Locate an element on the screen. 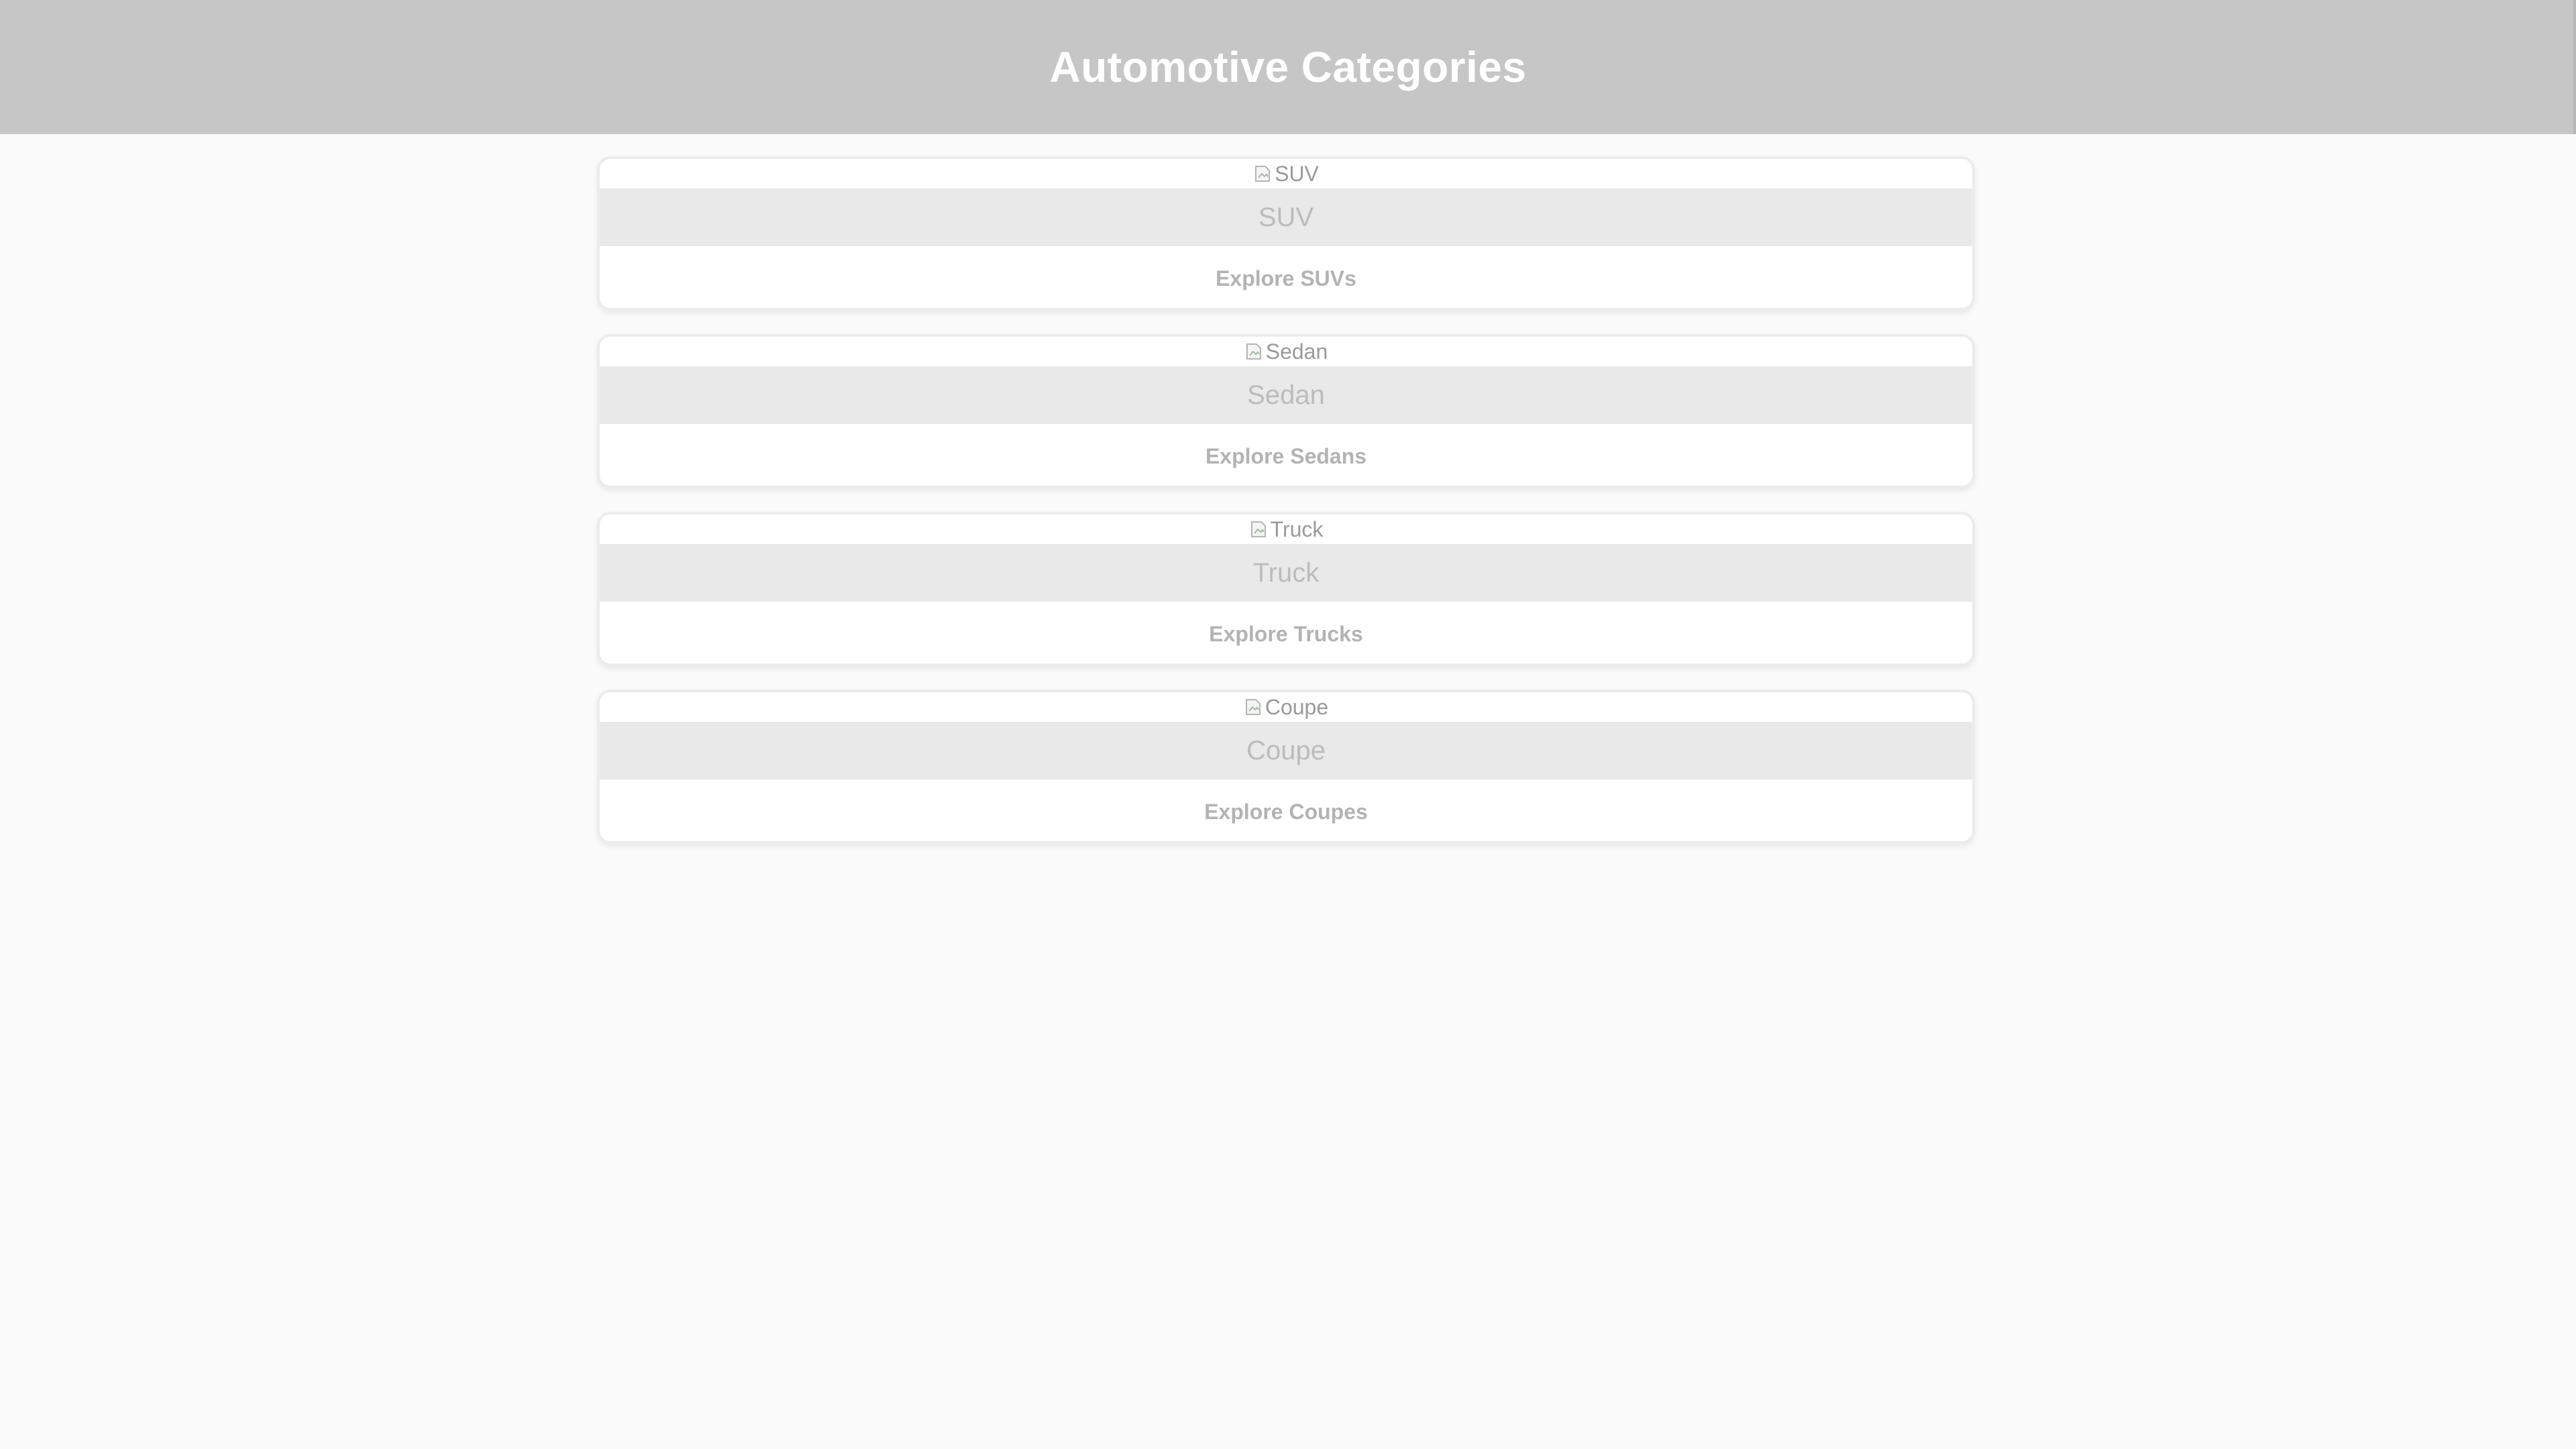 Image resolution: width=2576 pixels, height=1449 pixels. category-name: Truck is located at coordinates (1286, 573).